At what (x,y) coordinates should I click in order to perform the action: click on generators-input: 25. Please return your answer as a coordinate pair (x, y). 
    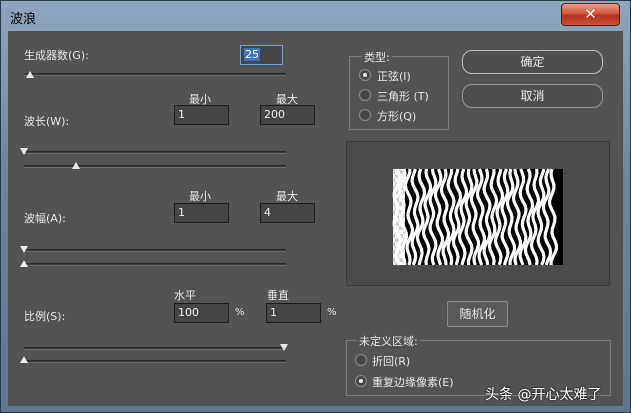
    Looking at the image, I should click on (261, 55).